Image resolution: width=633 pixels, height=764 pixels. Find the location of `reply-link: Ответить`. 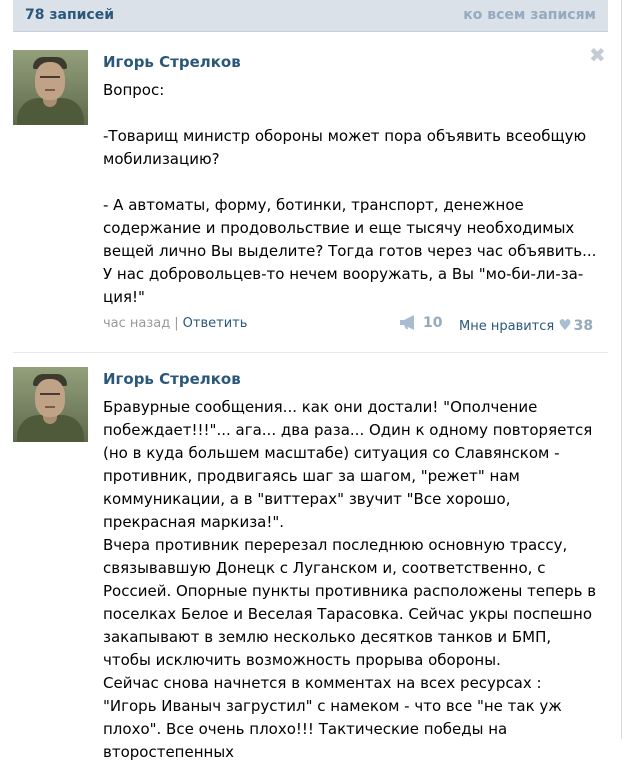

reply-link: Ответить is located at coordinates (215, 323).